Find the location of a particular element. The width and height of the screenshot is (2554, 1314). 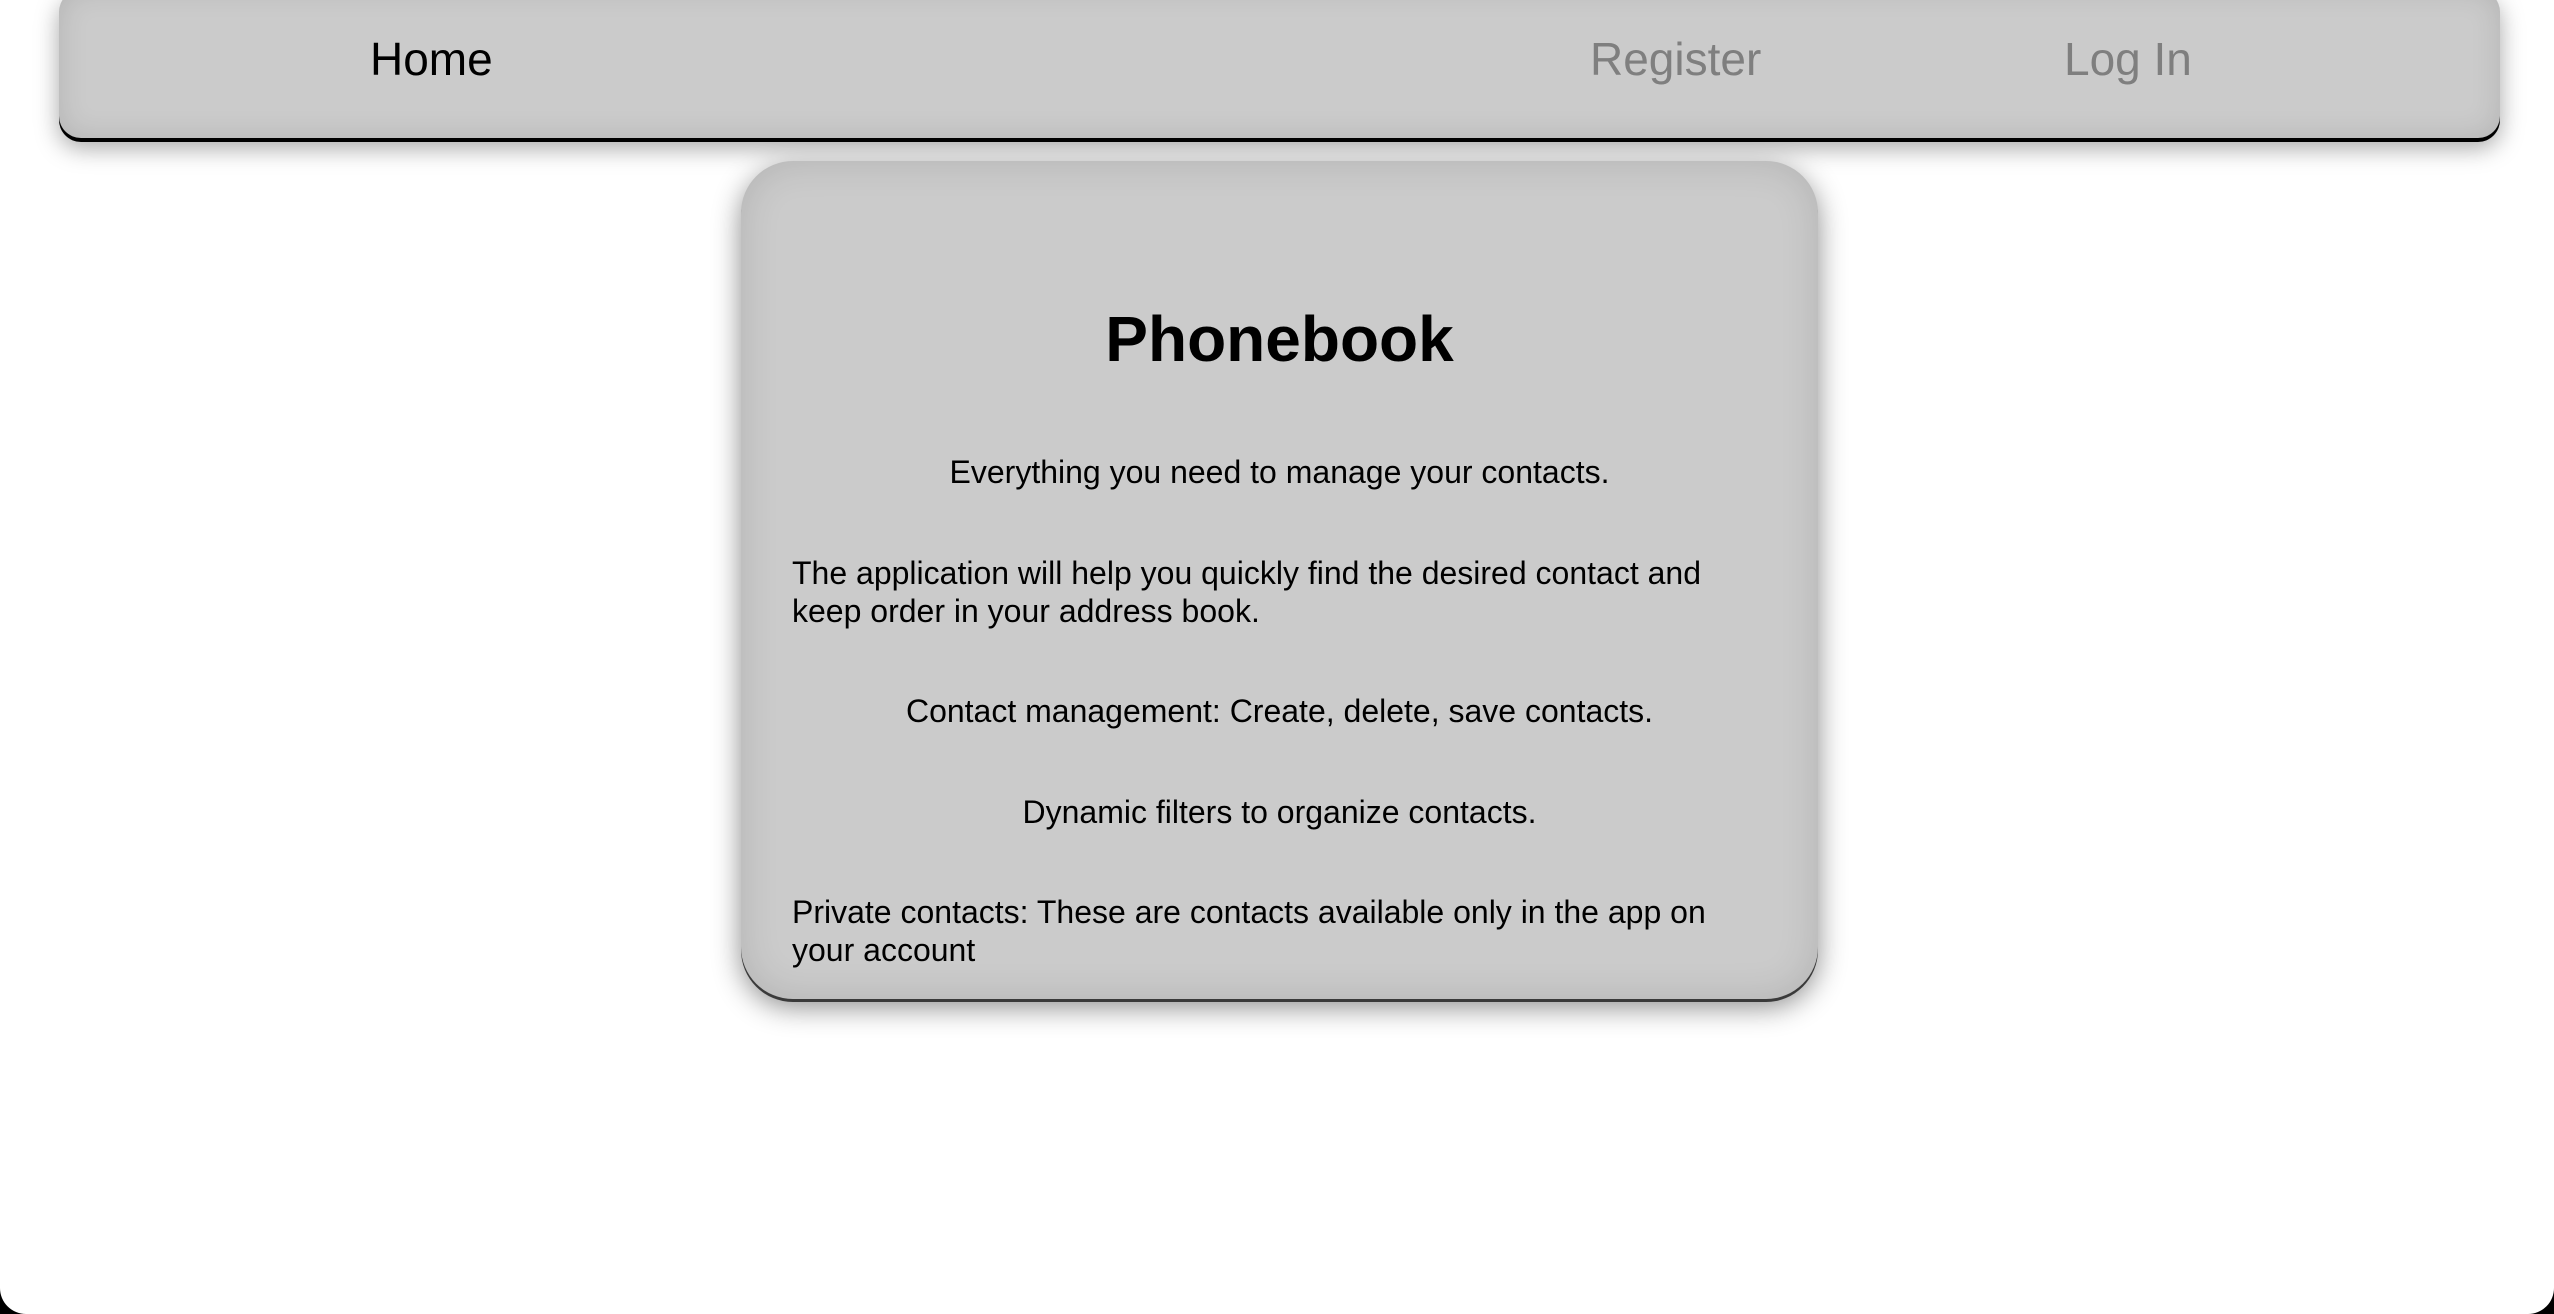

navigation-bar: Home Register Log In is located at coordinates (1279, 69).